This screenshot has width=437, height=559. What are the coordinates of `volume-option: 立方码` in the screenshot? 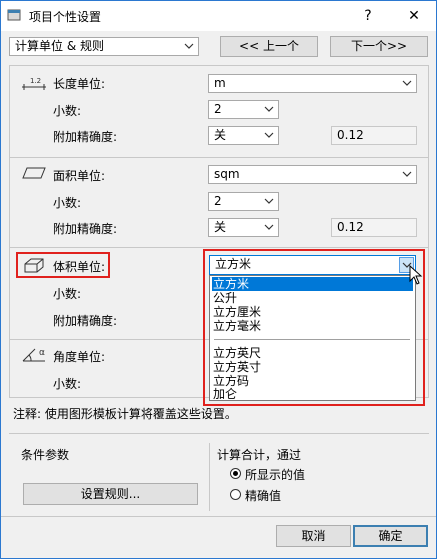 It's located at (312, 381).